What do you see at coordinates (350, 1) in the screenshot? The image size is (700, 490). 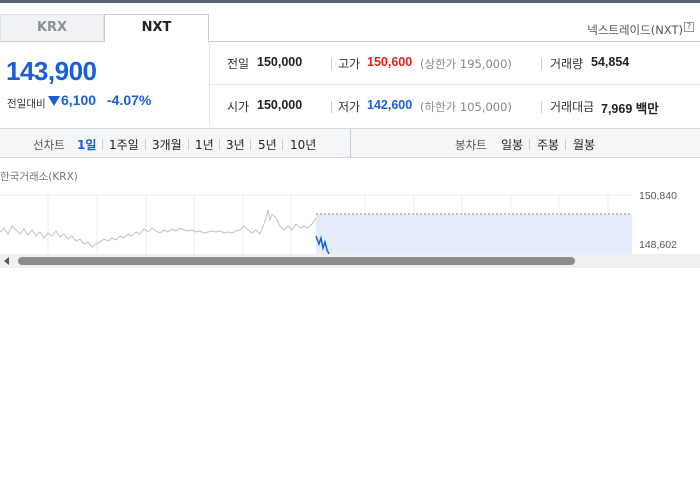 I see `top-border` at bounding box center [350, 1].